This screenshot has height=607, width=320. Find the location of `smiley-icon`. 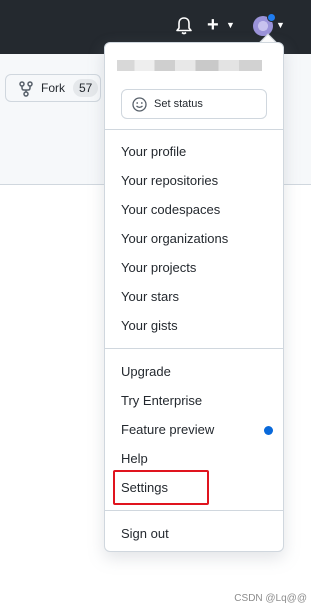

smiley-icon is located at coordinates (139, 104).